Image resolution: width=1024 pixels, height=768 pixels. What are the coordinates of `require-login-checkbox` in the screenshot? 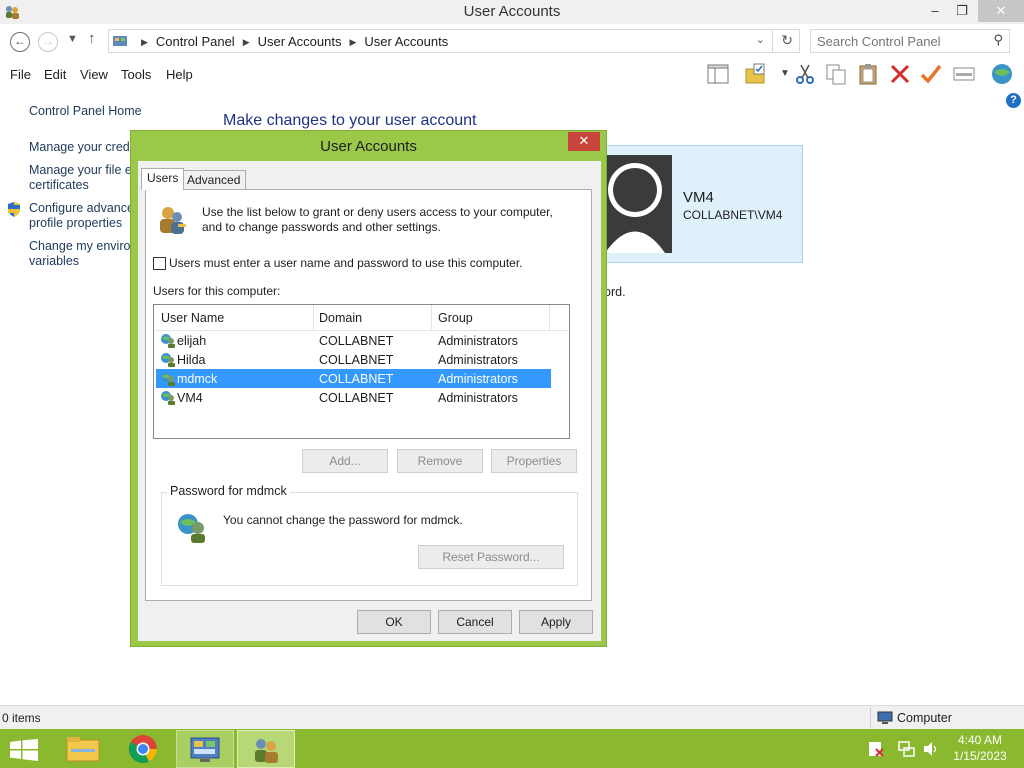 It's located at (159, 263).